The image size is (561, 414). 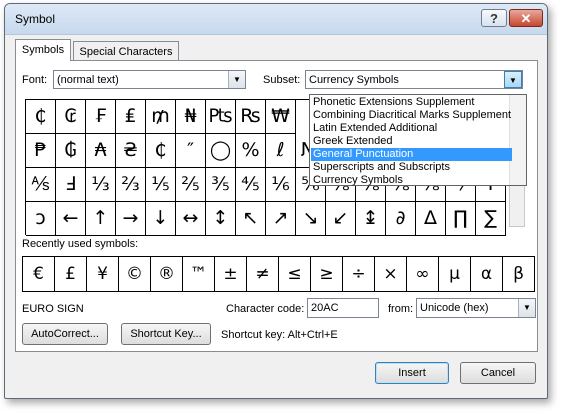 What do you see at coordinates (411, 102) in the screenshot?
I see `subset-option: Phonetic Extensions Supplement` at bounding box center [411, 102].